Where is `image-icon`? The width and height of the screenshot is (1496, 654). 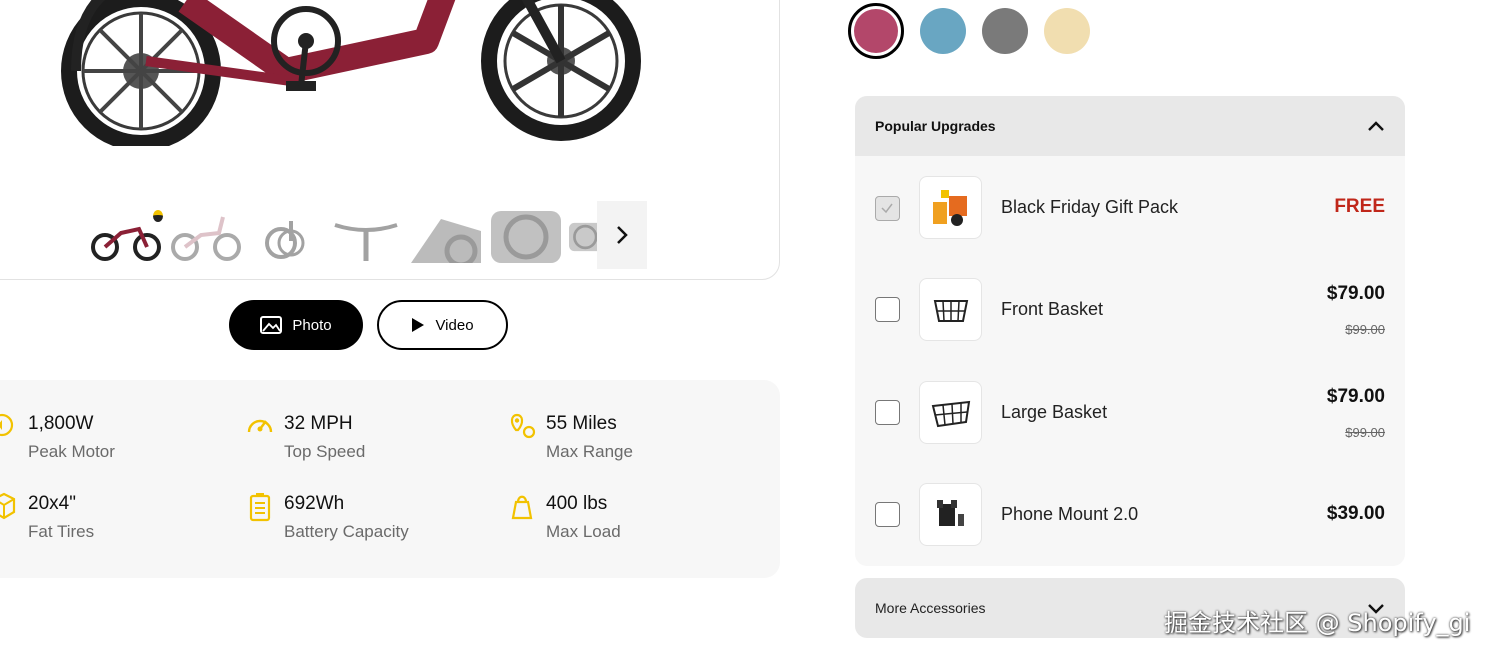
image-icon is located at coordinates (271, 325).